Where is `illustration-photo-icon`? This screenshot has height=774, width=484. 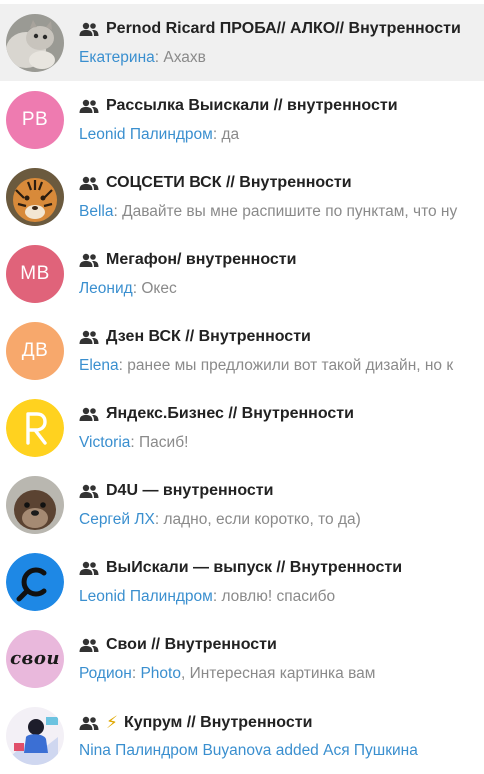
illustration-photo-icon is located at coordinates (35, 735).